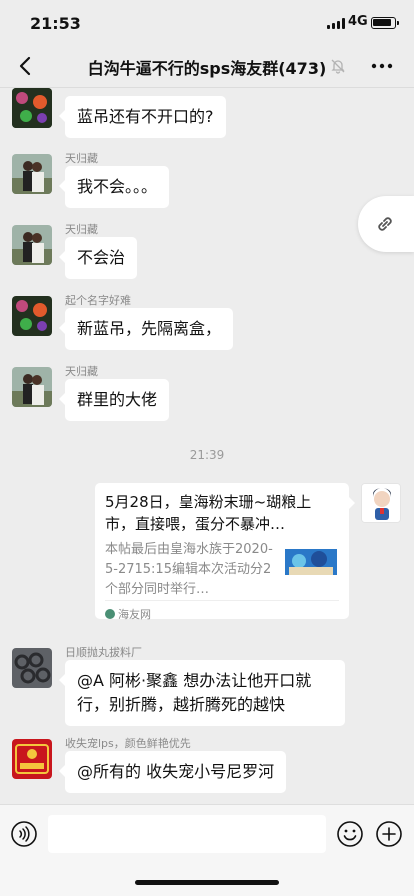  What do you see at coordinates (24, 834) in the screenshot?
I see `voice-icon` at bounding box center [24, 834].